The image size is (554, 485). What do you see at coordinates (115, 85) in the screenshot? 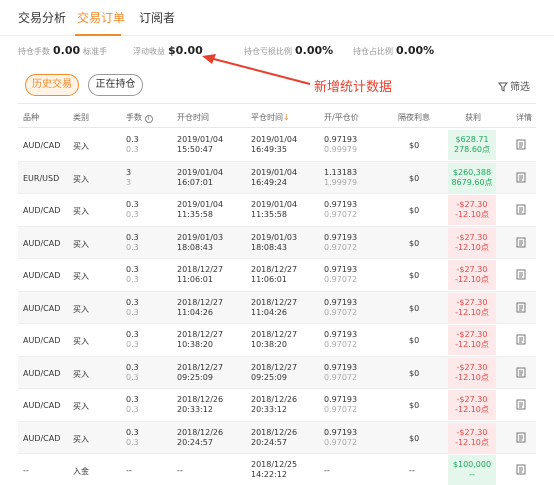
I see `open-positions-button: 正在持仓` at bounding box center [115, 85].